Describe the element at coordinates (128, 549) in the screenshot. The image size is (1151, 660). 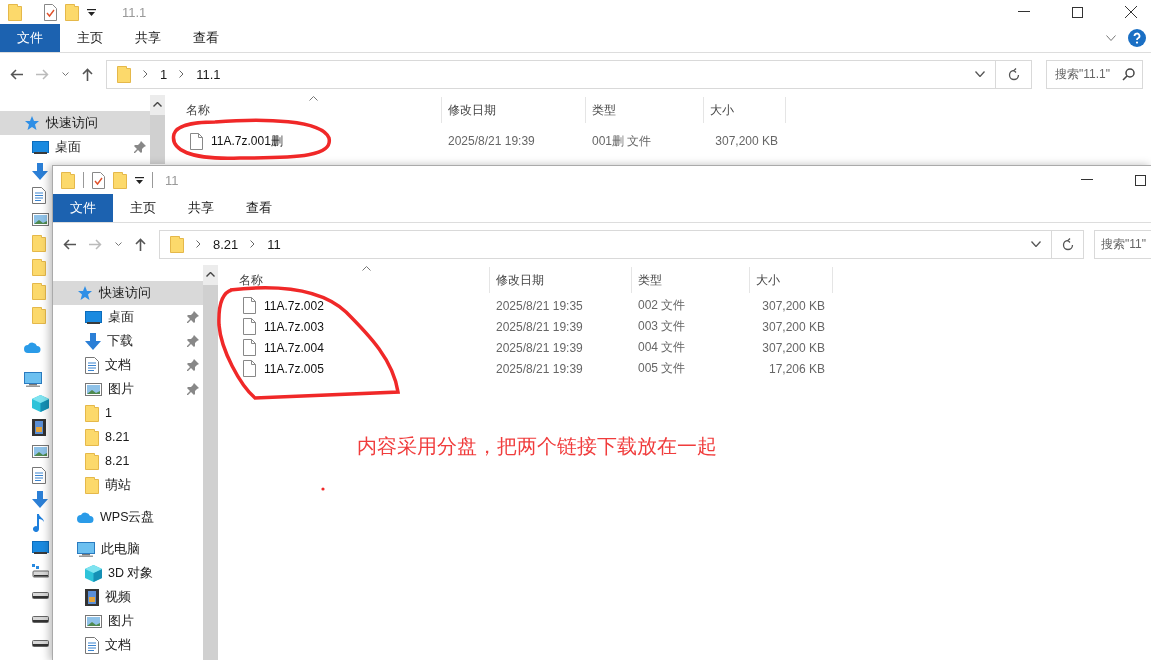
I see `nav-item: 此电脑` at that location.